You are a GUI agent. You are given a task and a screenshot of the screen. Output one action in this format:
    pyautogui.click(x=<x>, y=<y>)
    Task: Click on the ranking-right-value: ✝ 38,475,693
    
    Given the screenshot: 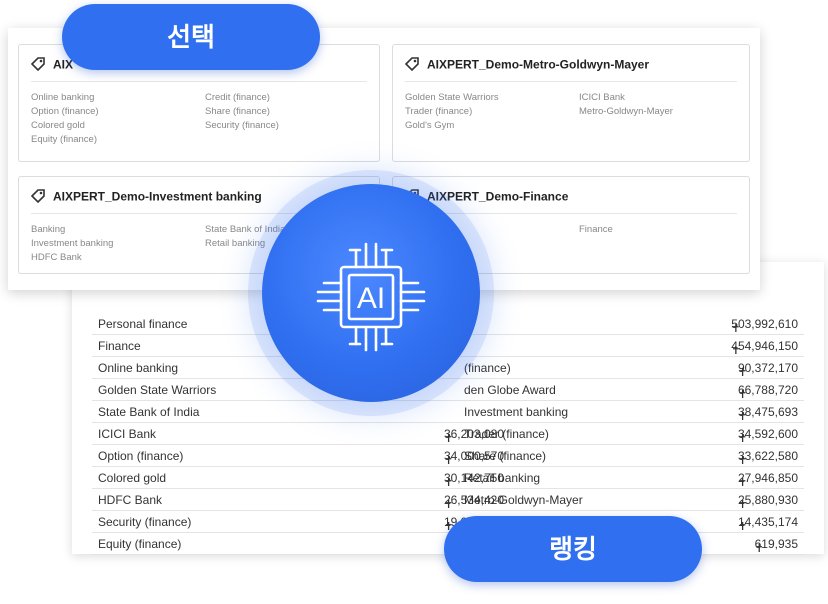 What is the action you would take?
    pyautogui.click(x=768, y=414)
    